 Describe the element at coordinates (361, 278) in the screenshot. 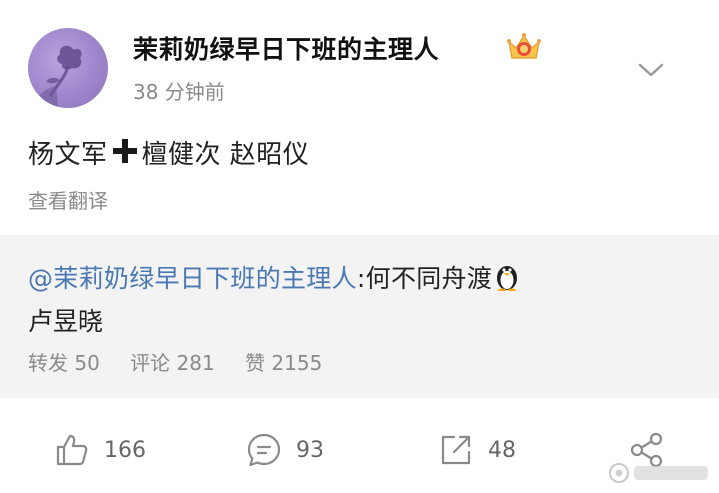

I see `repost-colon: :` at that location.